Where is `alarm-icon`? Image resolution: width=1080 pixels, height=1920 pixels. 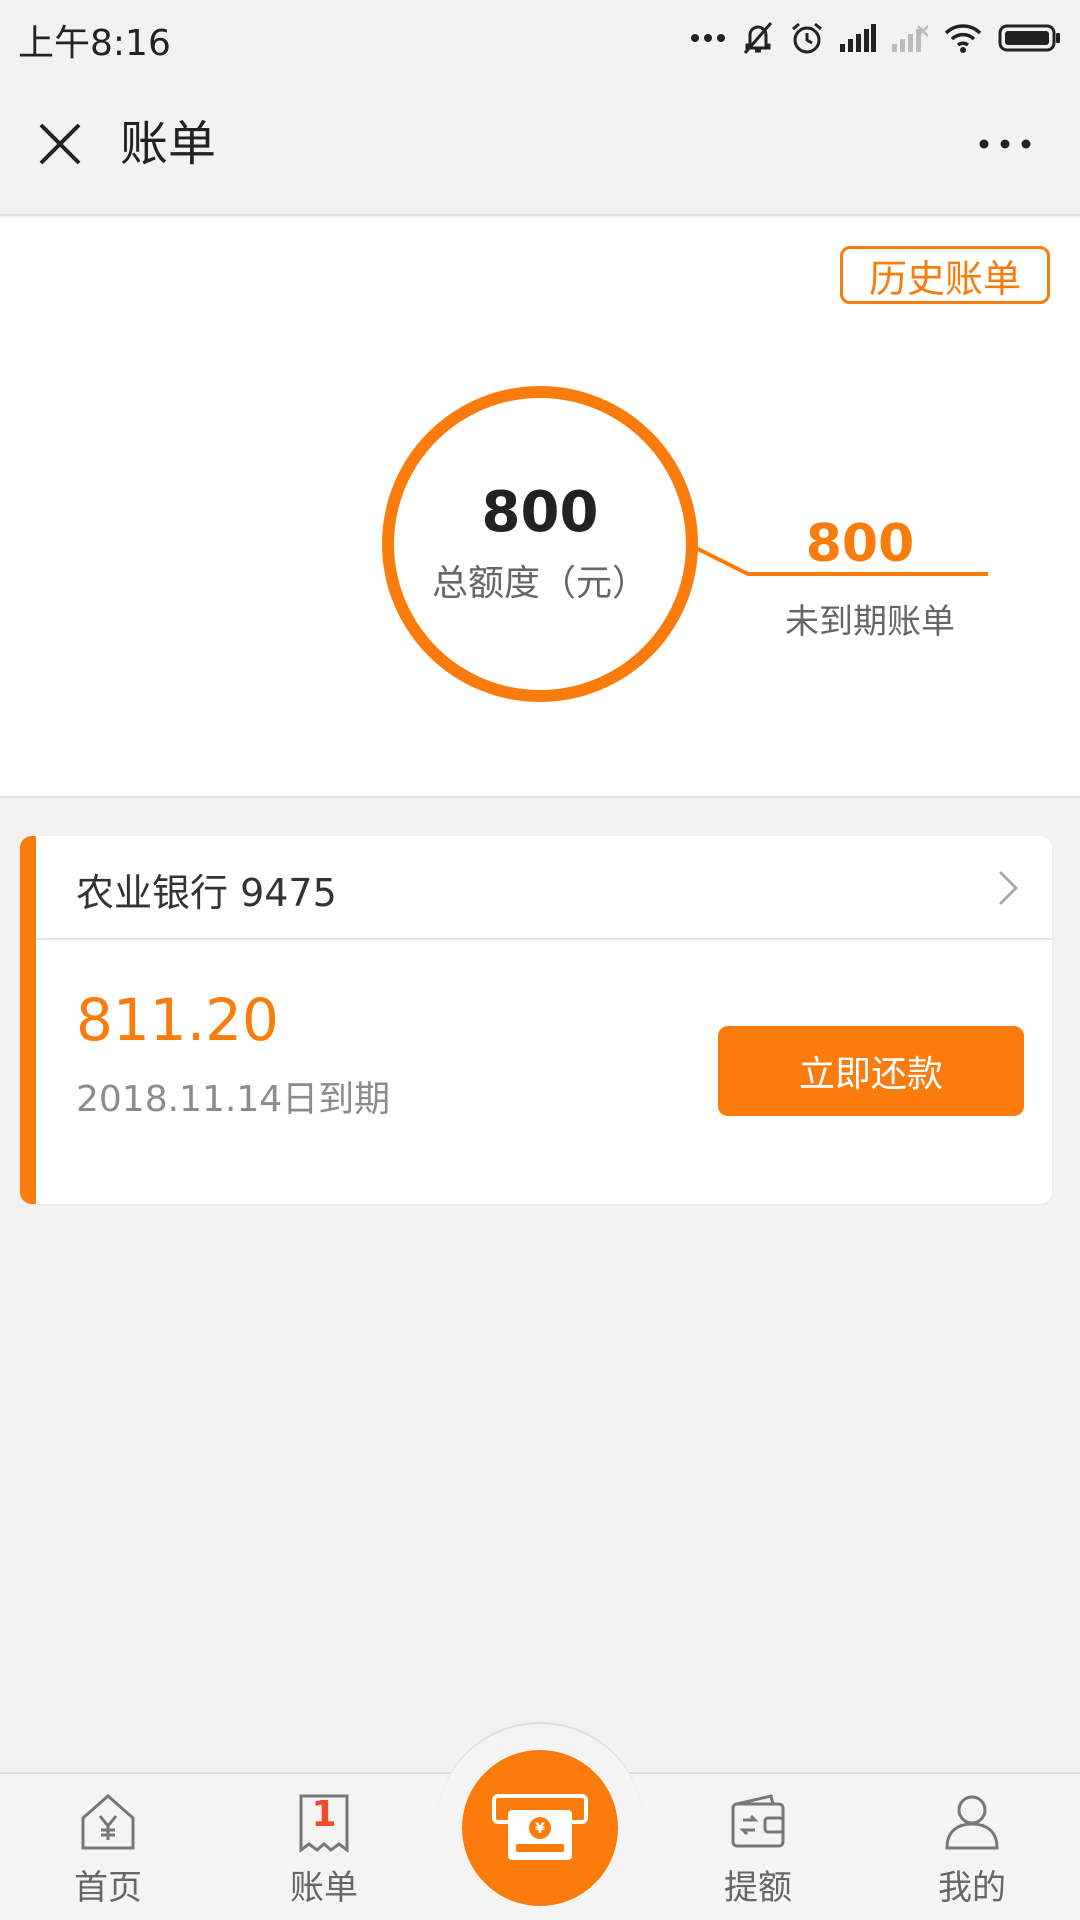
alarm-icon is located at coordinates (807, 38).